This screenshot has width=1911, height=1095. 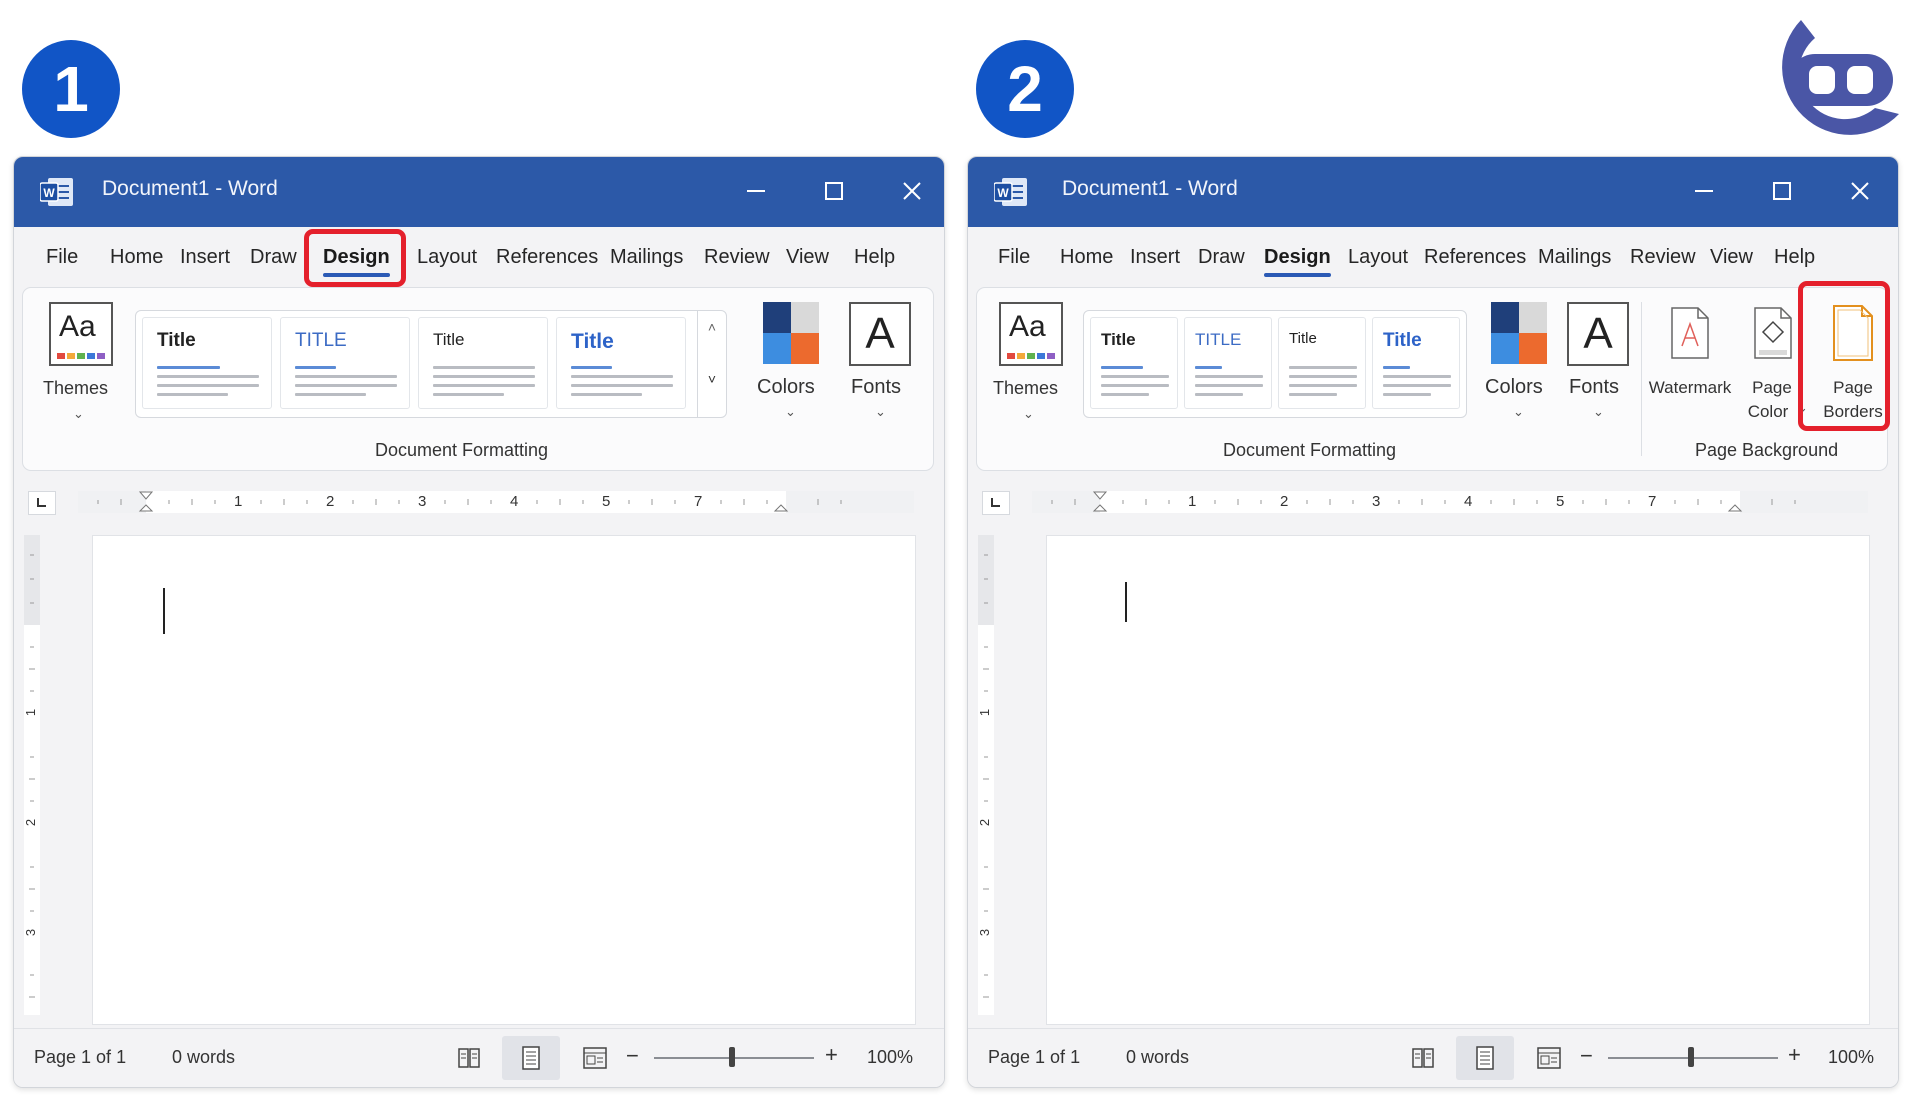 I want to click on page-borders-label: Borders, so click(x=1853, y=411).